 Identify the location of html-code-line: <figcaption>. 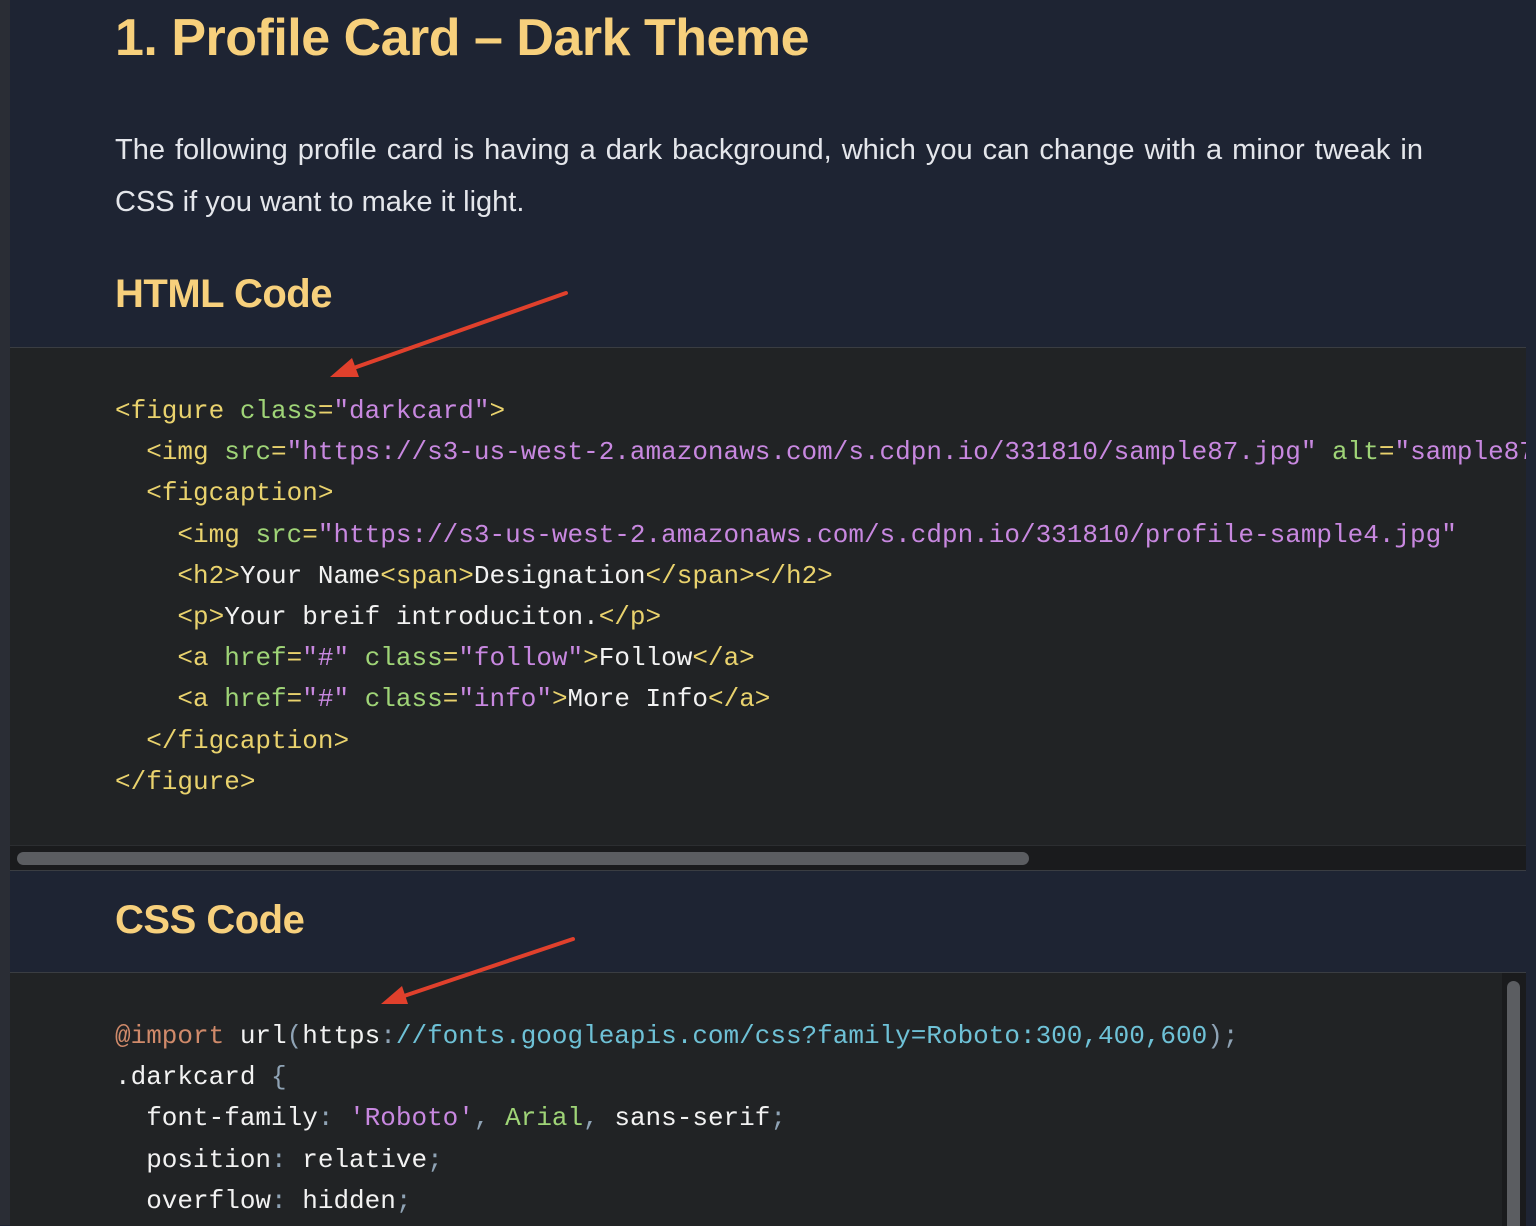
(240, 493).